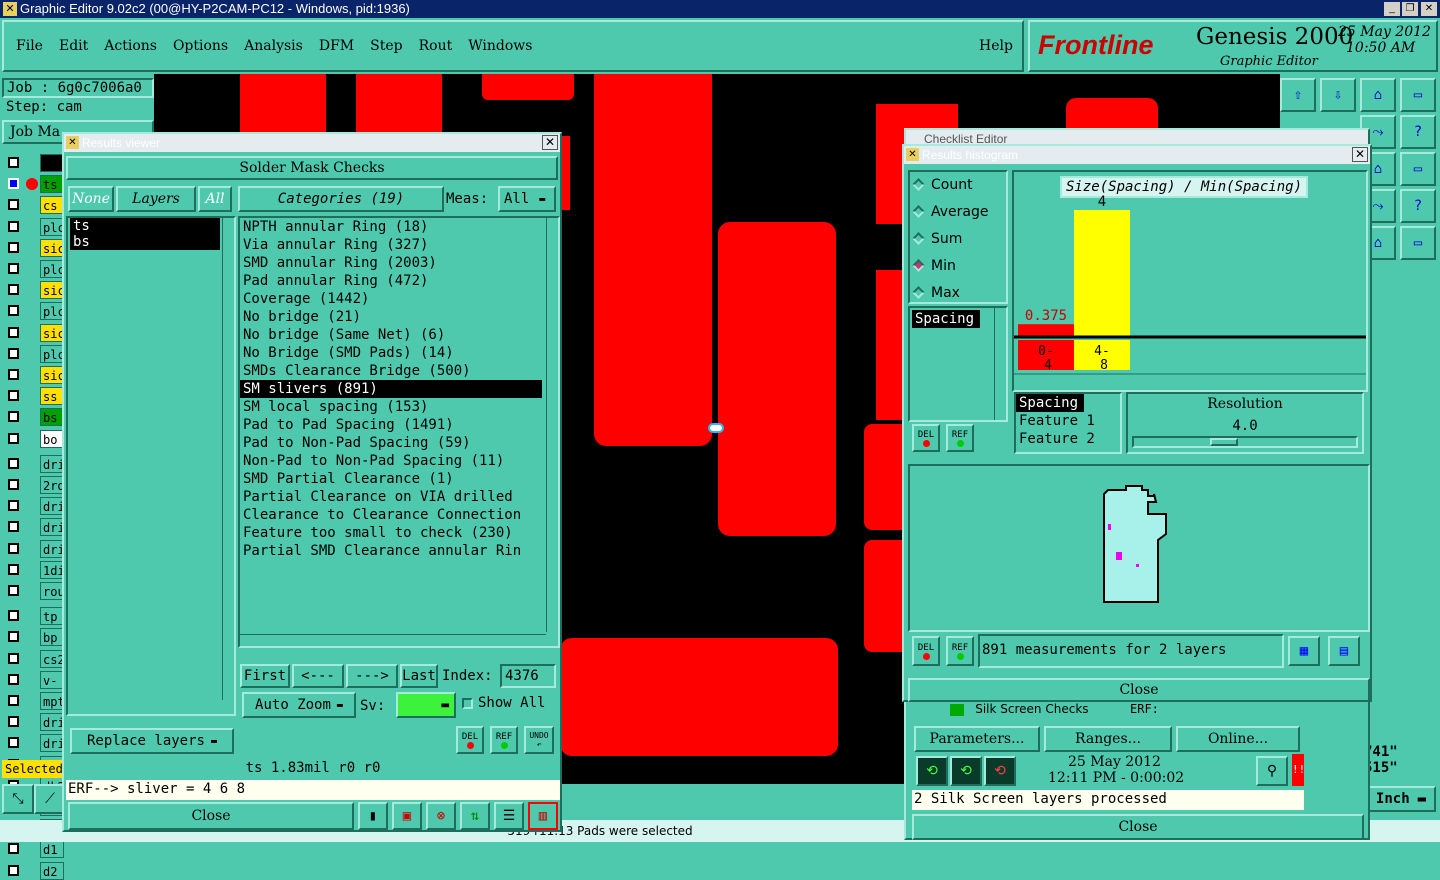 The width and height of the screenshot is (1440, 880). What do you see at coordinates (528, 676) in the screenshot?
I see `index-input: 4376` at bounding box center [528, 676].